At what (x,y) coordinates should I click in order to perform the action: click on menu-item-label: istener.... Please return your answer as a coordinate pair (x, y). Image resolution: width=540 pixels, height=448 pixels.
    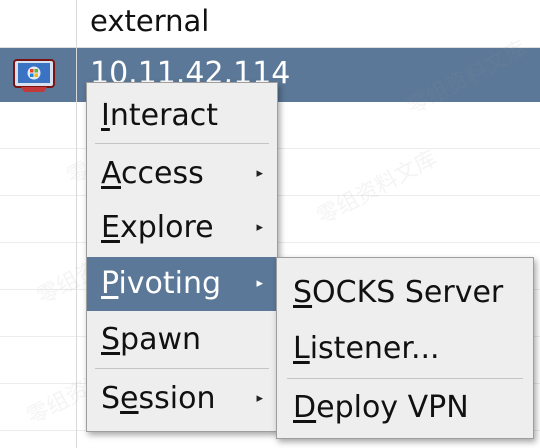
    Looking at the image, I should click on (374, 348).